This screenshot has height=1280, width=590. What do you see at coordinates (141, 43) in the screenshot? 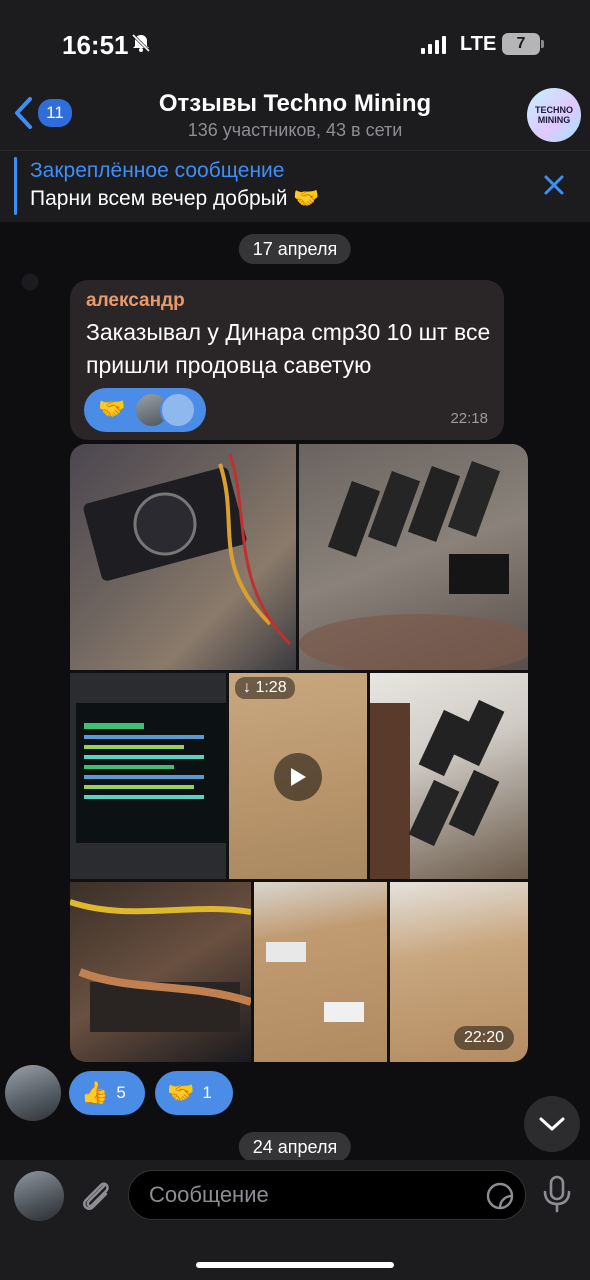
I see `bell-muted-icon` at bounding box center [141, 43].